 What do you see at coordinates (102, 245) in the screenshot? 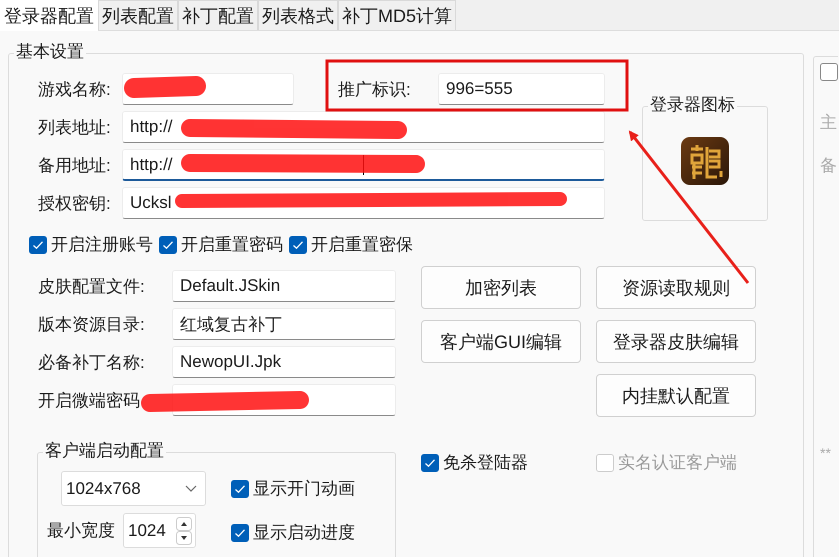
I see `checkbox-label: 开启注册账号` at bounding box center [102, 245].